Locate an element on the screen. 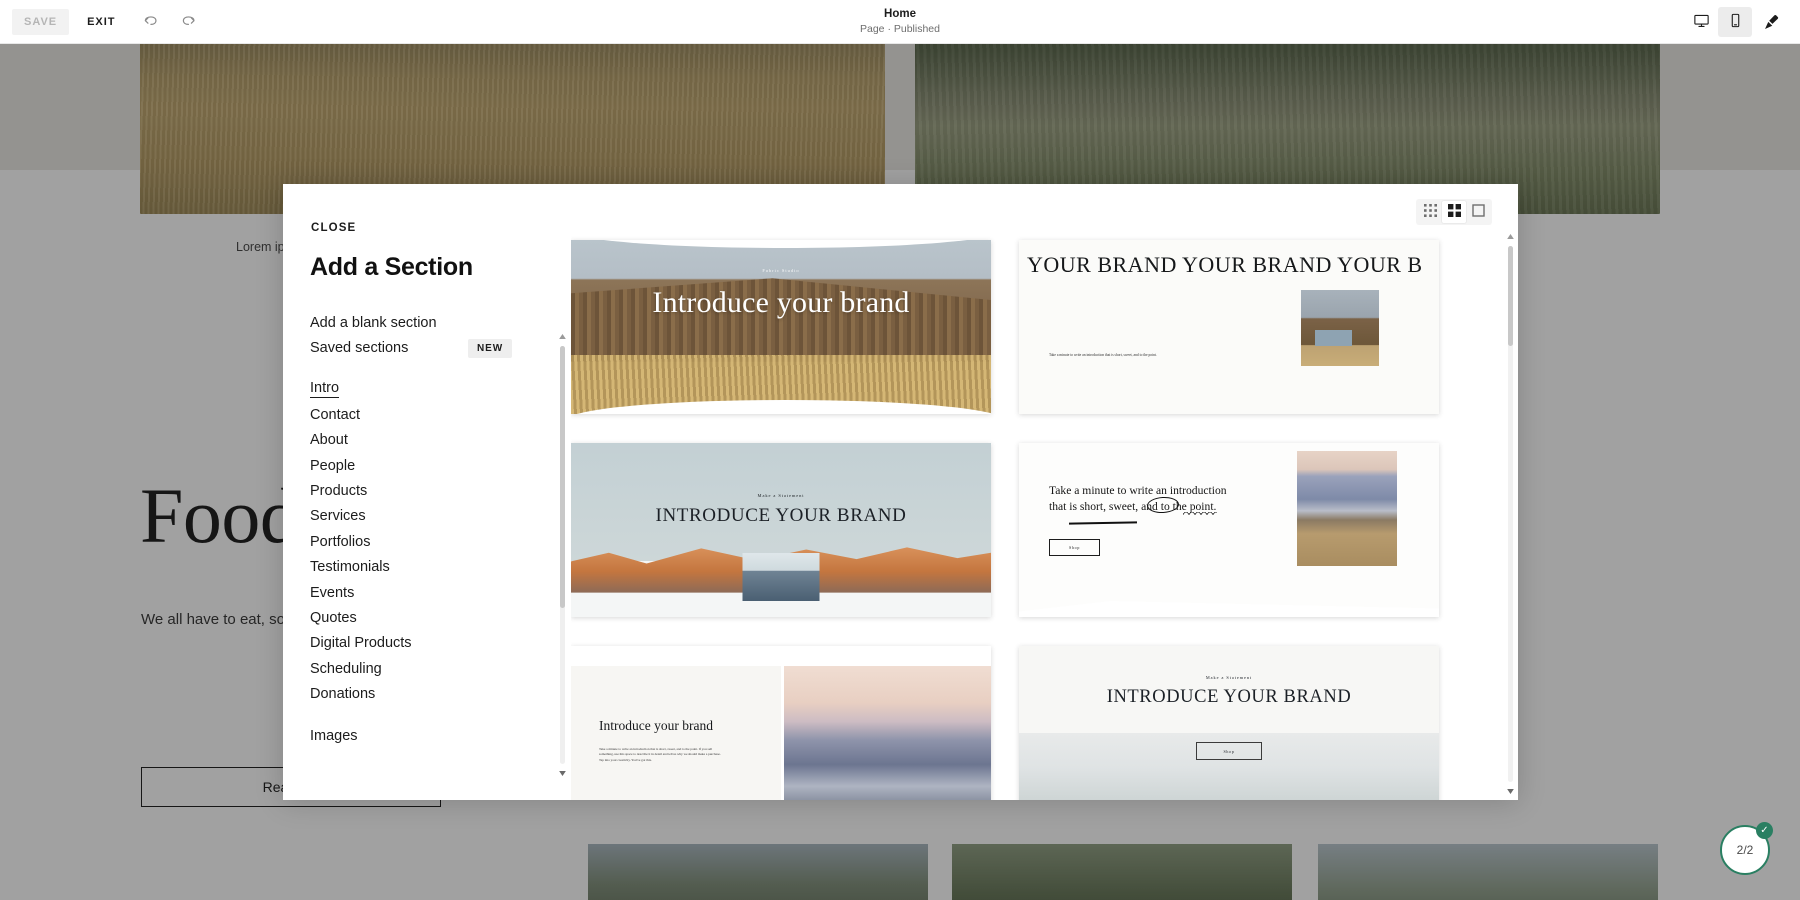  category-label: Events is located at coordinates (332, 592).